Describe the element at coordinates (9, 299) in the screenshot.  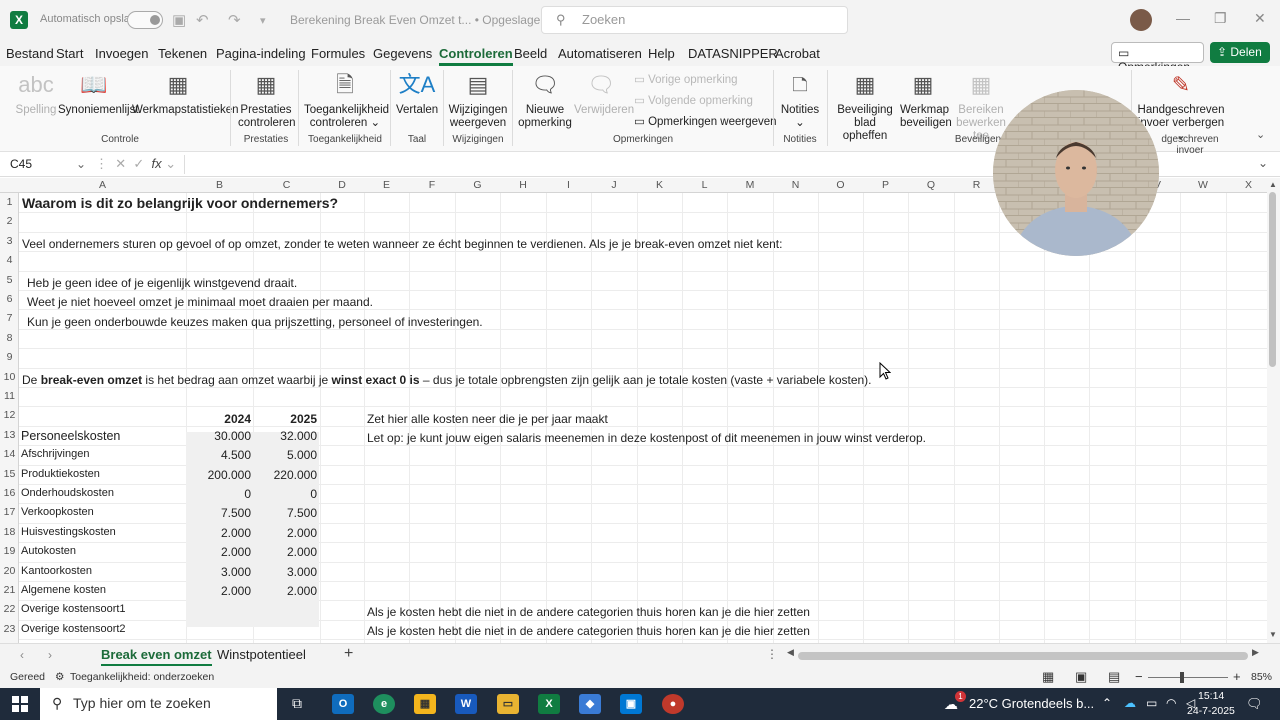
I see `row-header-6: 6` at that location.